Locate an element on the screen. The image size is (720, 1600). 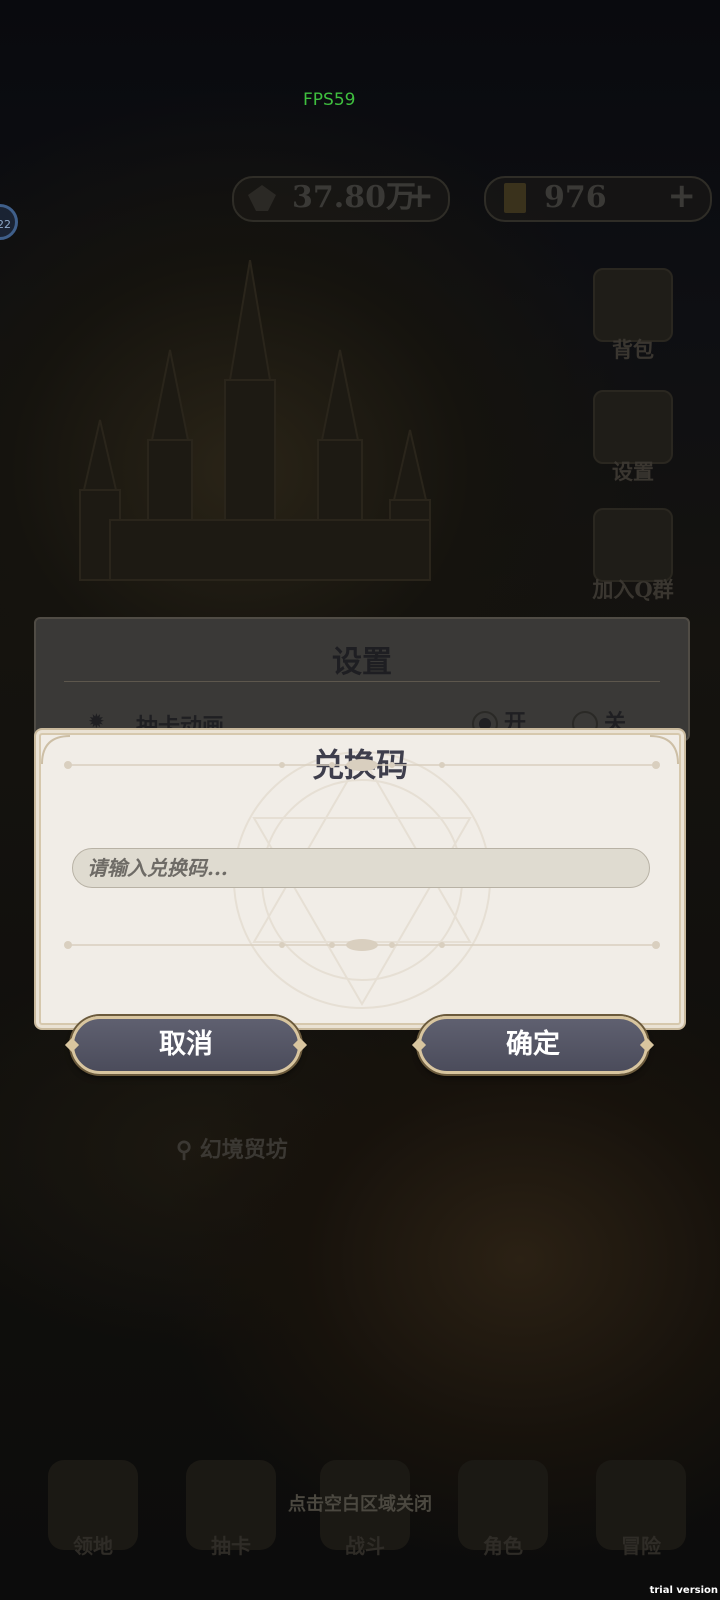
close-hint: 点击空白区域关闭 is located at coordinates (360, 1504).